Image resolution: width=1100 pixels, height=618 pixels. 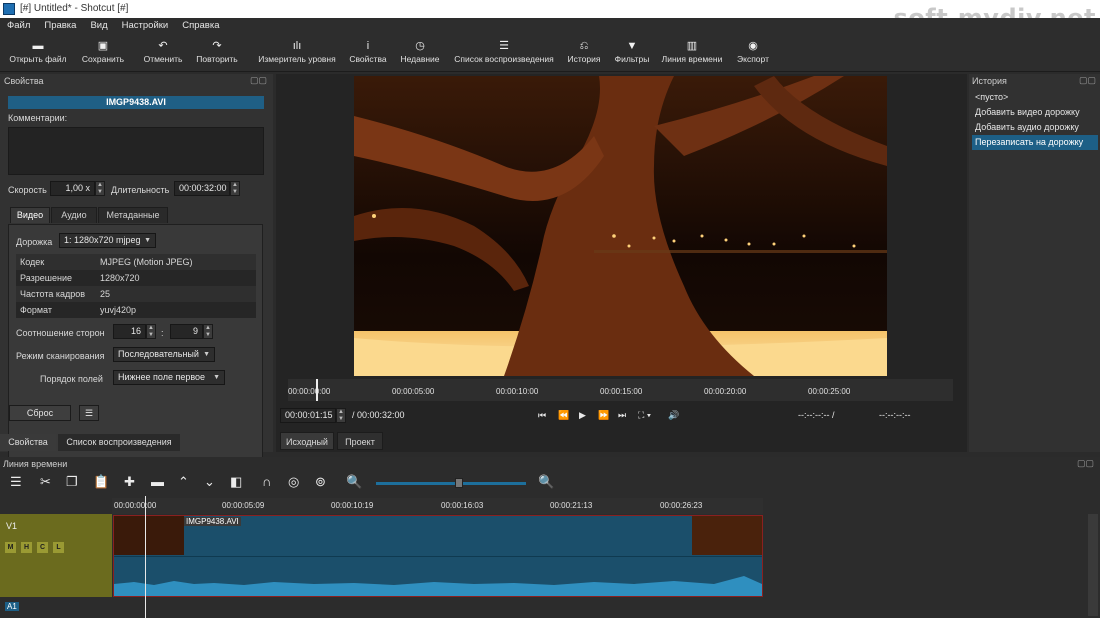 I want to click on redo-button: ↷ Повторить, so click(x=217, y=51).